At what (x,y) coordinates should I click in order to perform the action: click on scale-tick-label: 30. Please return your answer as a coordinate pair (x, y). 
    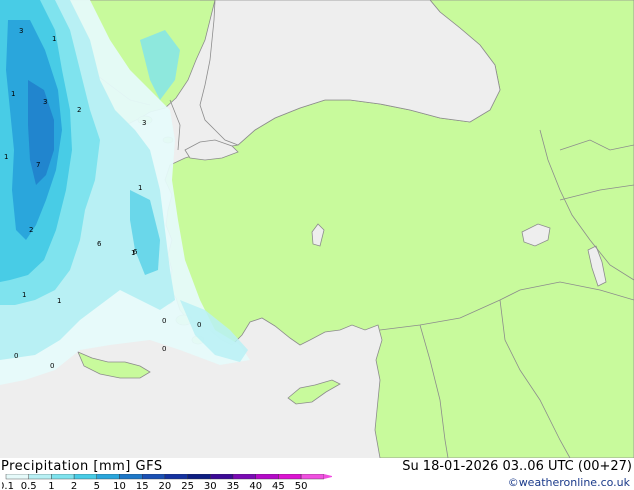
    Looking at the image, I should click on (210, 485).